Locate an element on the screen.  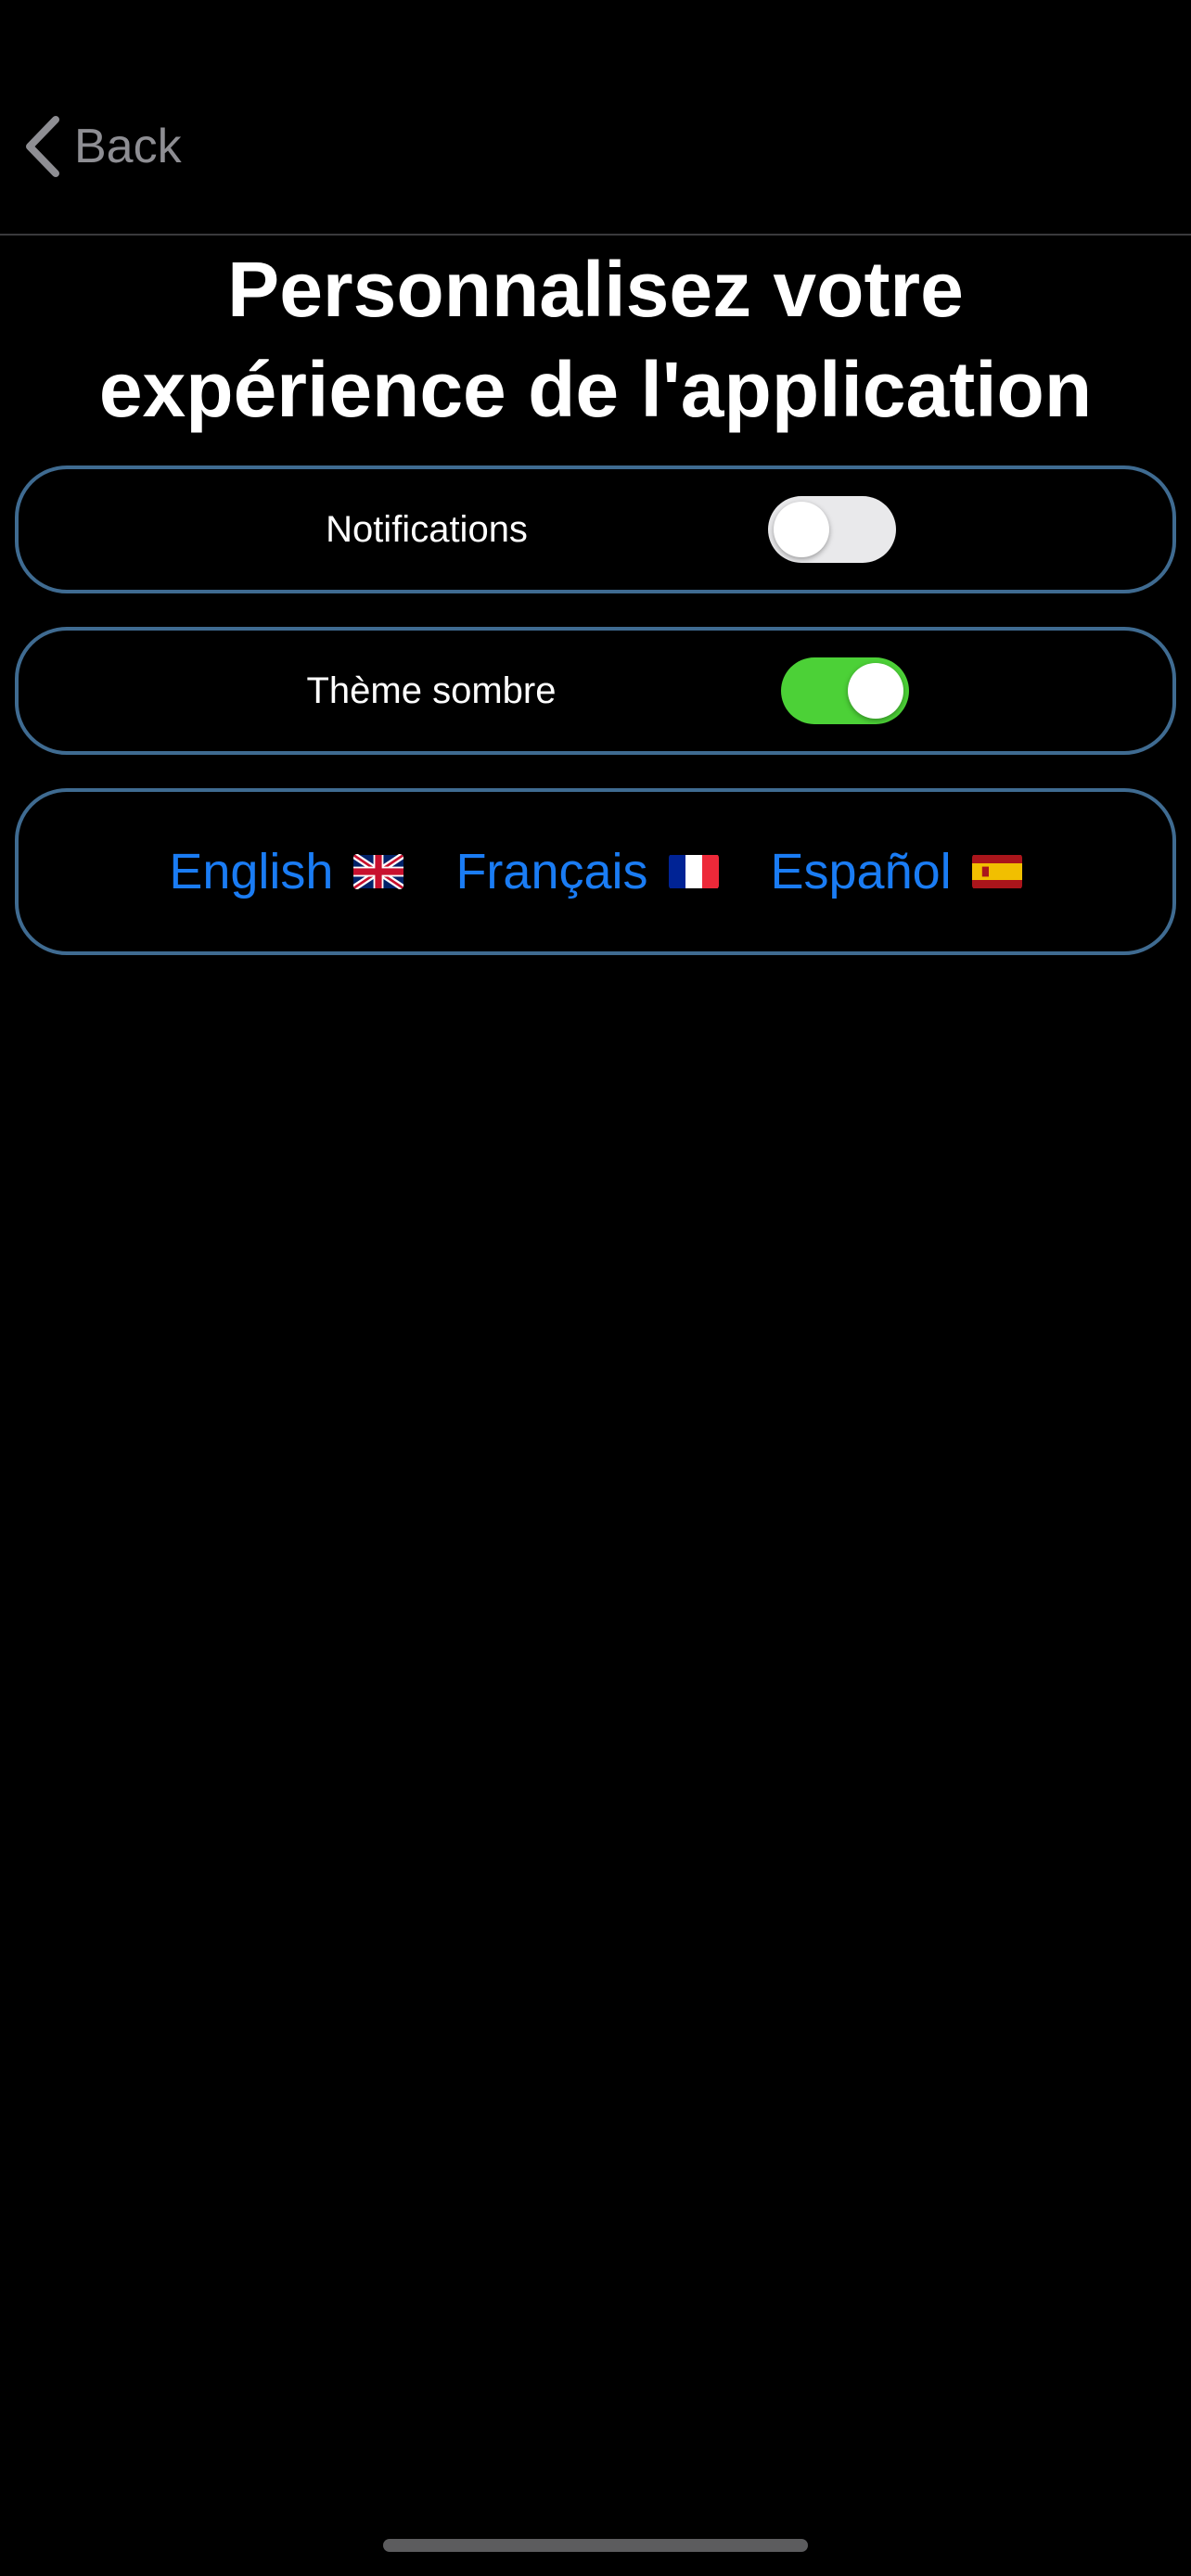
language-label-english: English is located at coordinates (251, 871).